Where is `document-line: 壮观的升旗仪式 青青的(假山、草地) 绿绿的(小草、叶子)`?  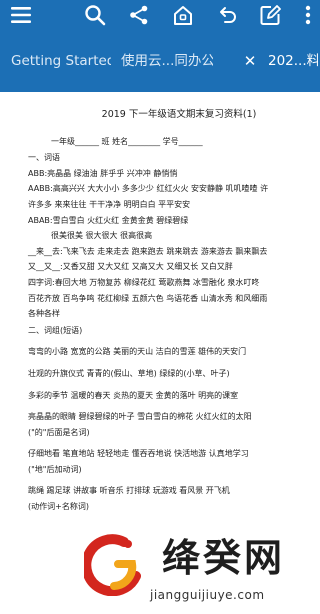
document-line: 壮观的升旗仪式 青青的(假山、草地) 绿绿的(小草、叶子) is located at coordinates (129, 373).